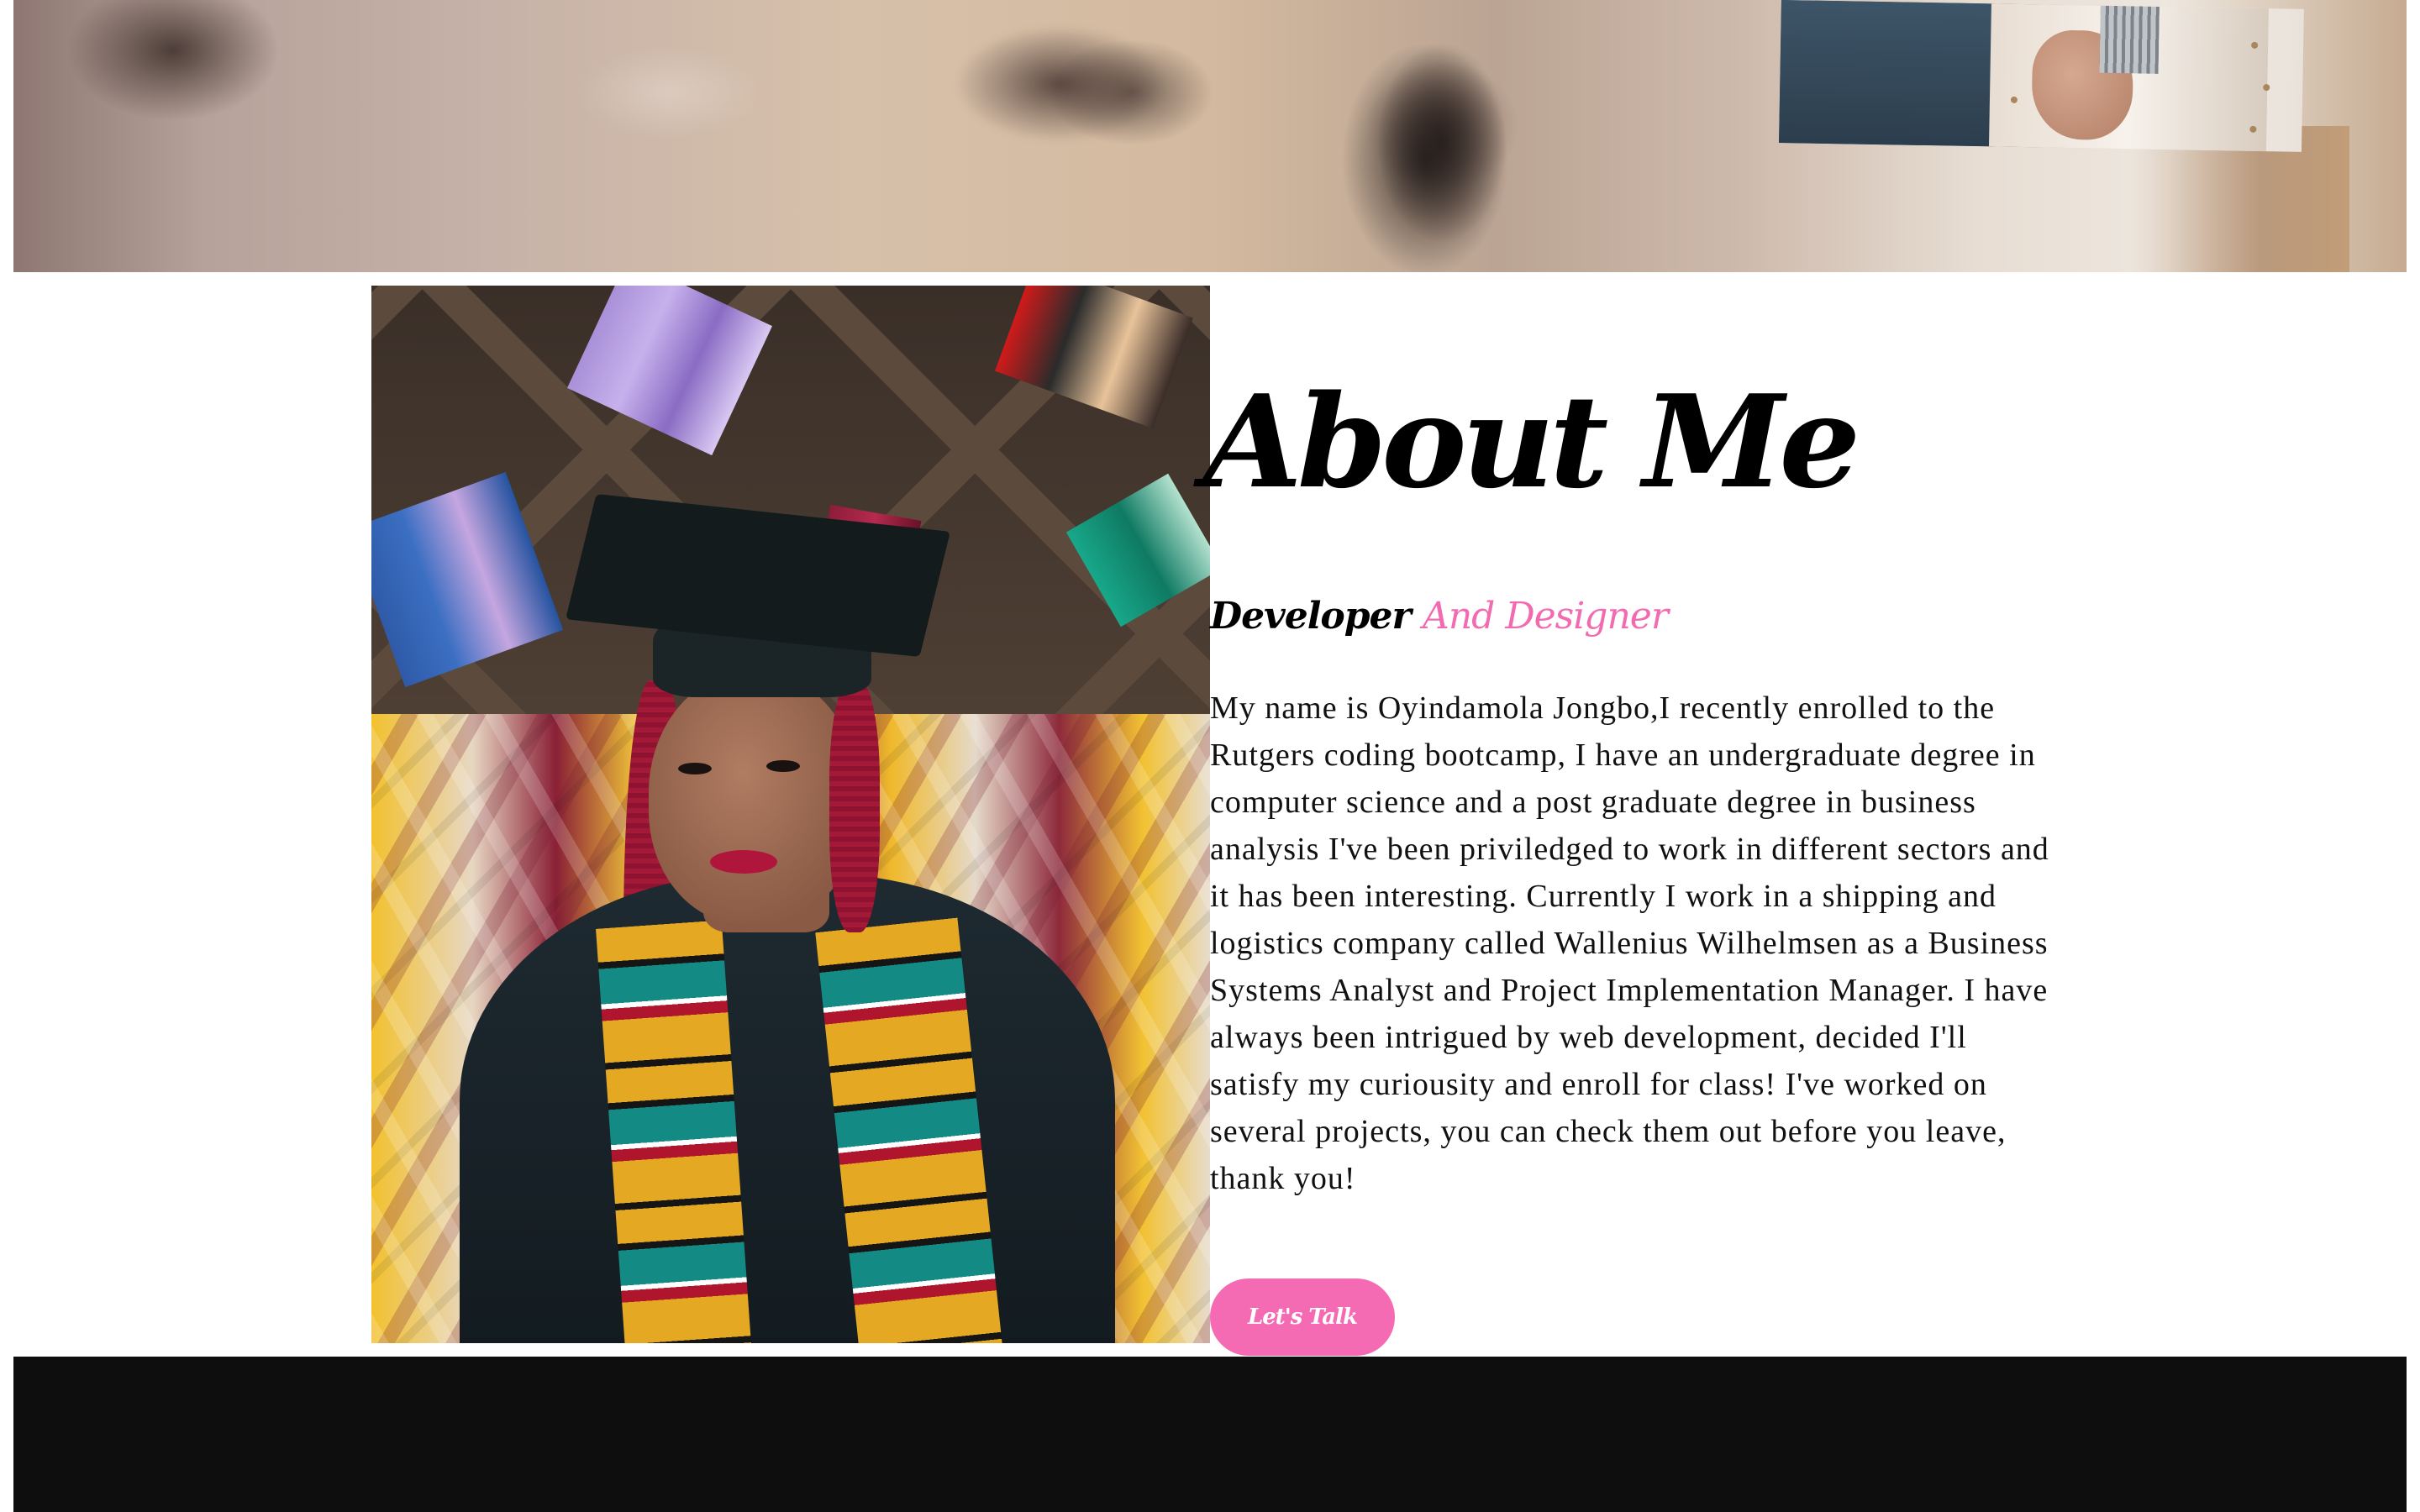  I want to click on hero-inset-photo, so click(2042, 76).